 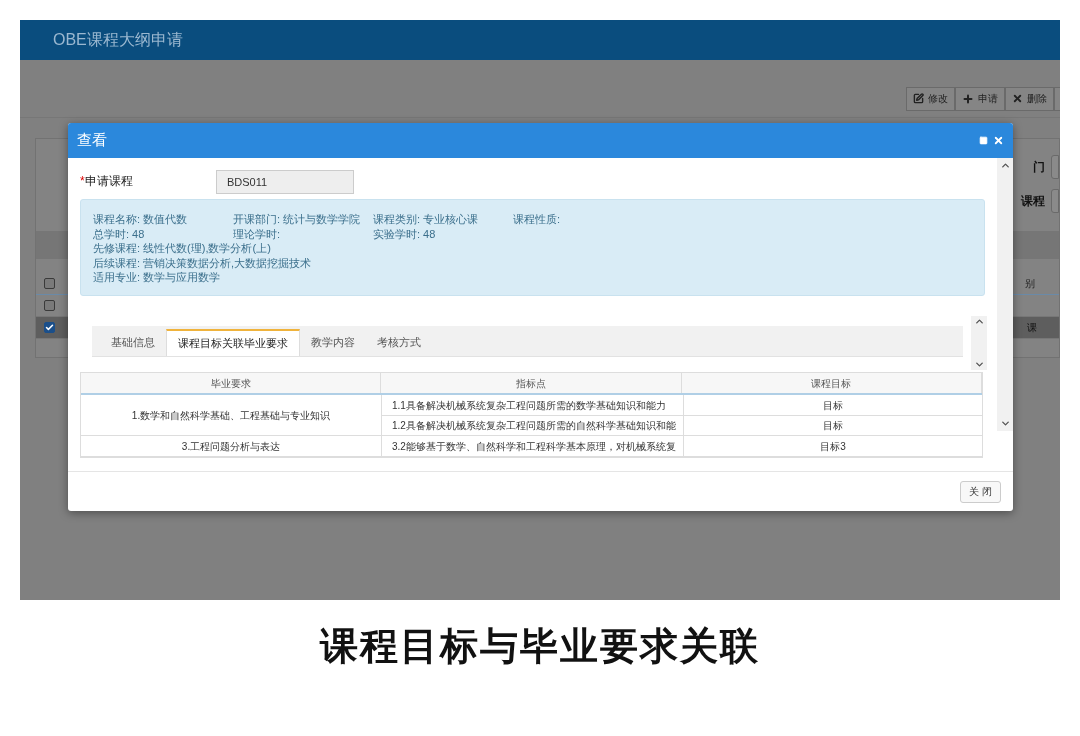 I want to click on close-button: 关 闭, so click(x=980, y=491).